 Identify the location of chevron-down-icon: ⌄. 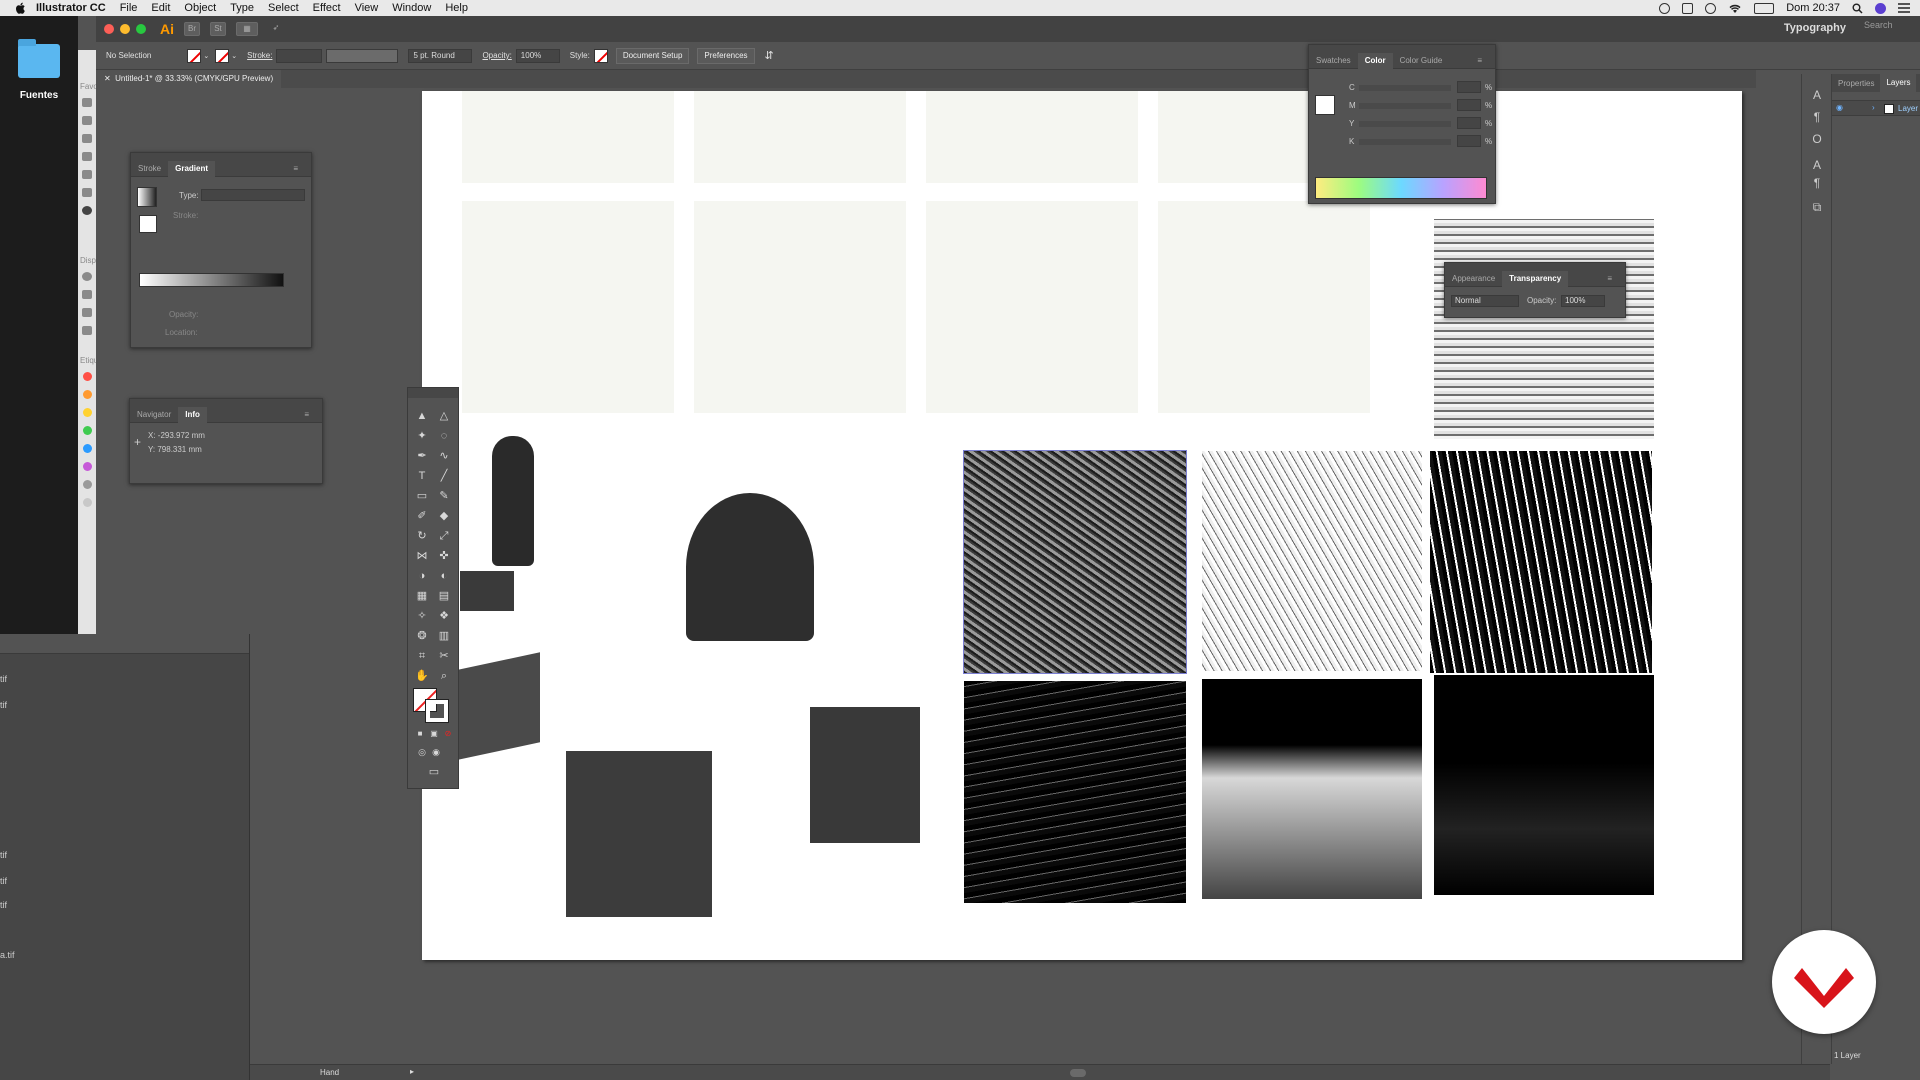
(206, 56).